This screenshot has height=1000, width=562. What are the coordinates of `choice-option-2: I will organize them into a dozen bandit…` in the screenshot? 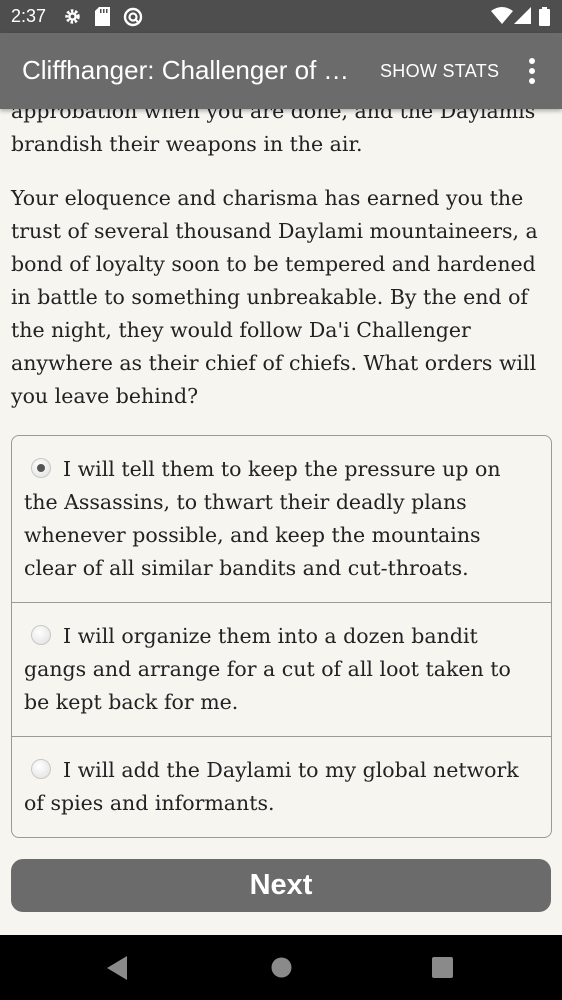 It's located at (281, 669).